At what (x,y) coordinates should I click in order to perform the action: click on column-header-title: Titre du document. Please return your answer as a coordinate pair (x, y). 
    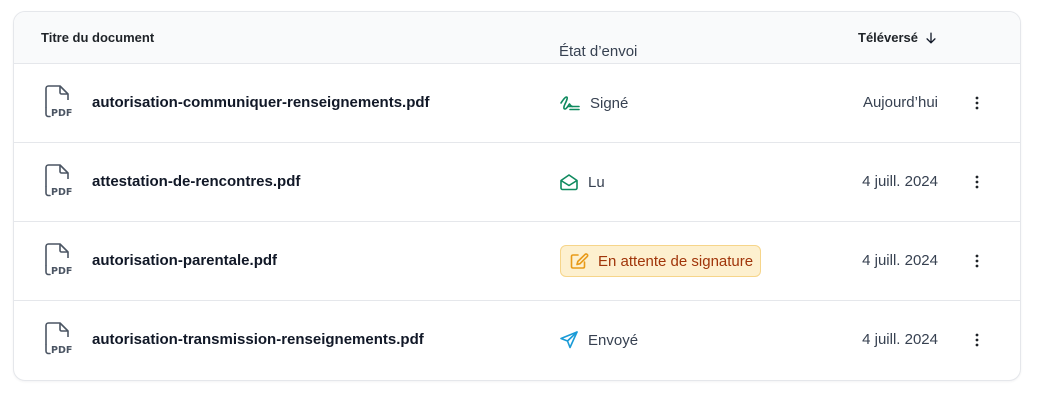
    Looking at the image, I should click on (98, 37).